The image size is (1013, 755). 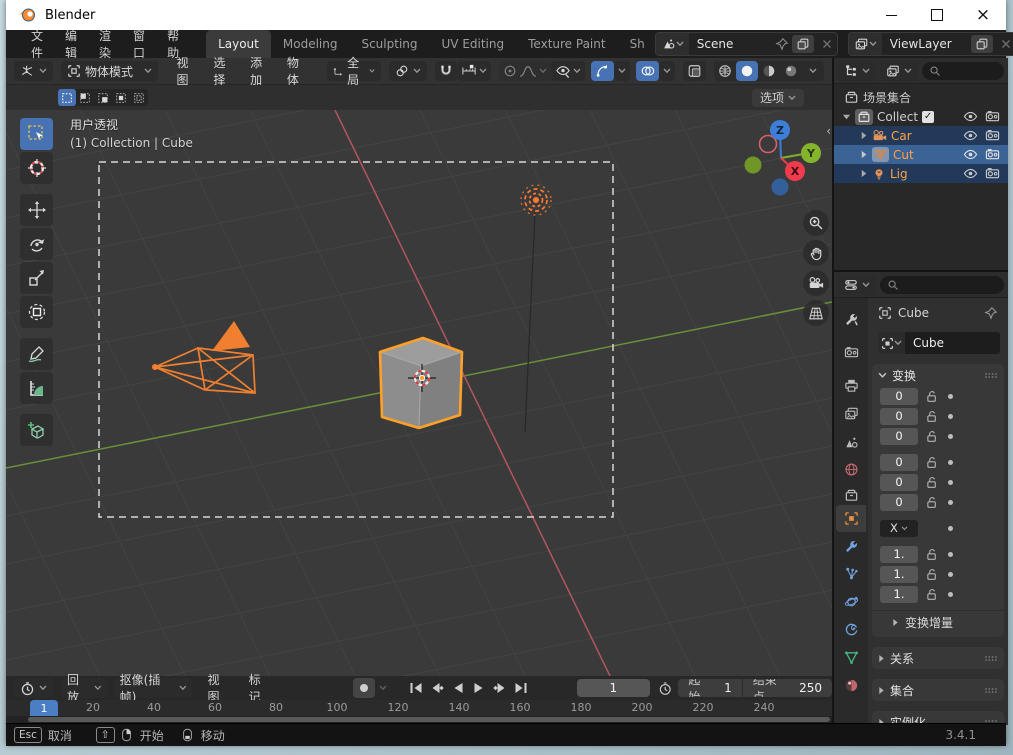 I want to click on collections-panel-header: 集合, so click(x=938, y=690).